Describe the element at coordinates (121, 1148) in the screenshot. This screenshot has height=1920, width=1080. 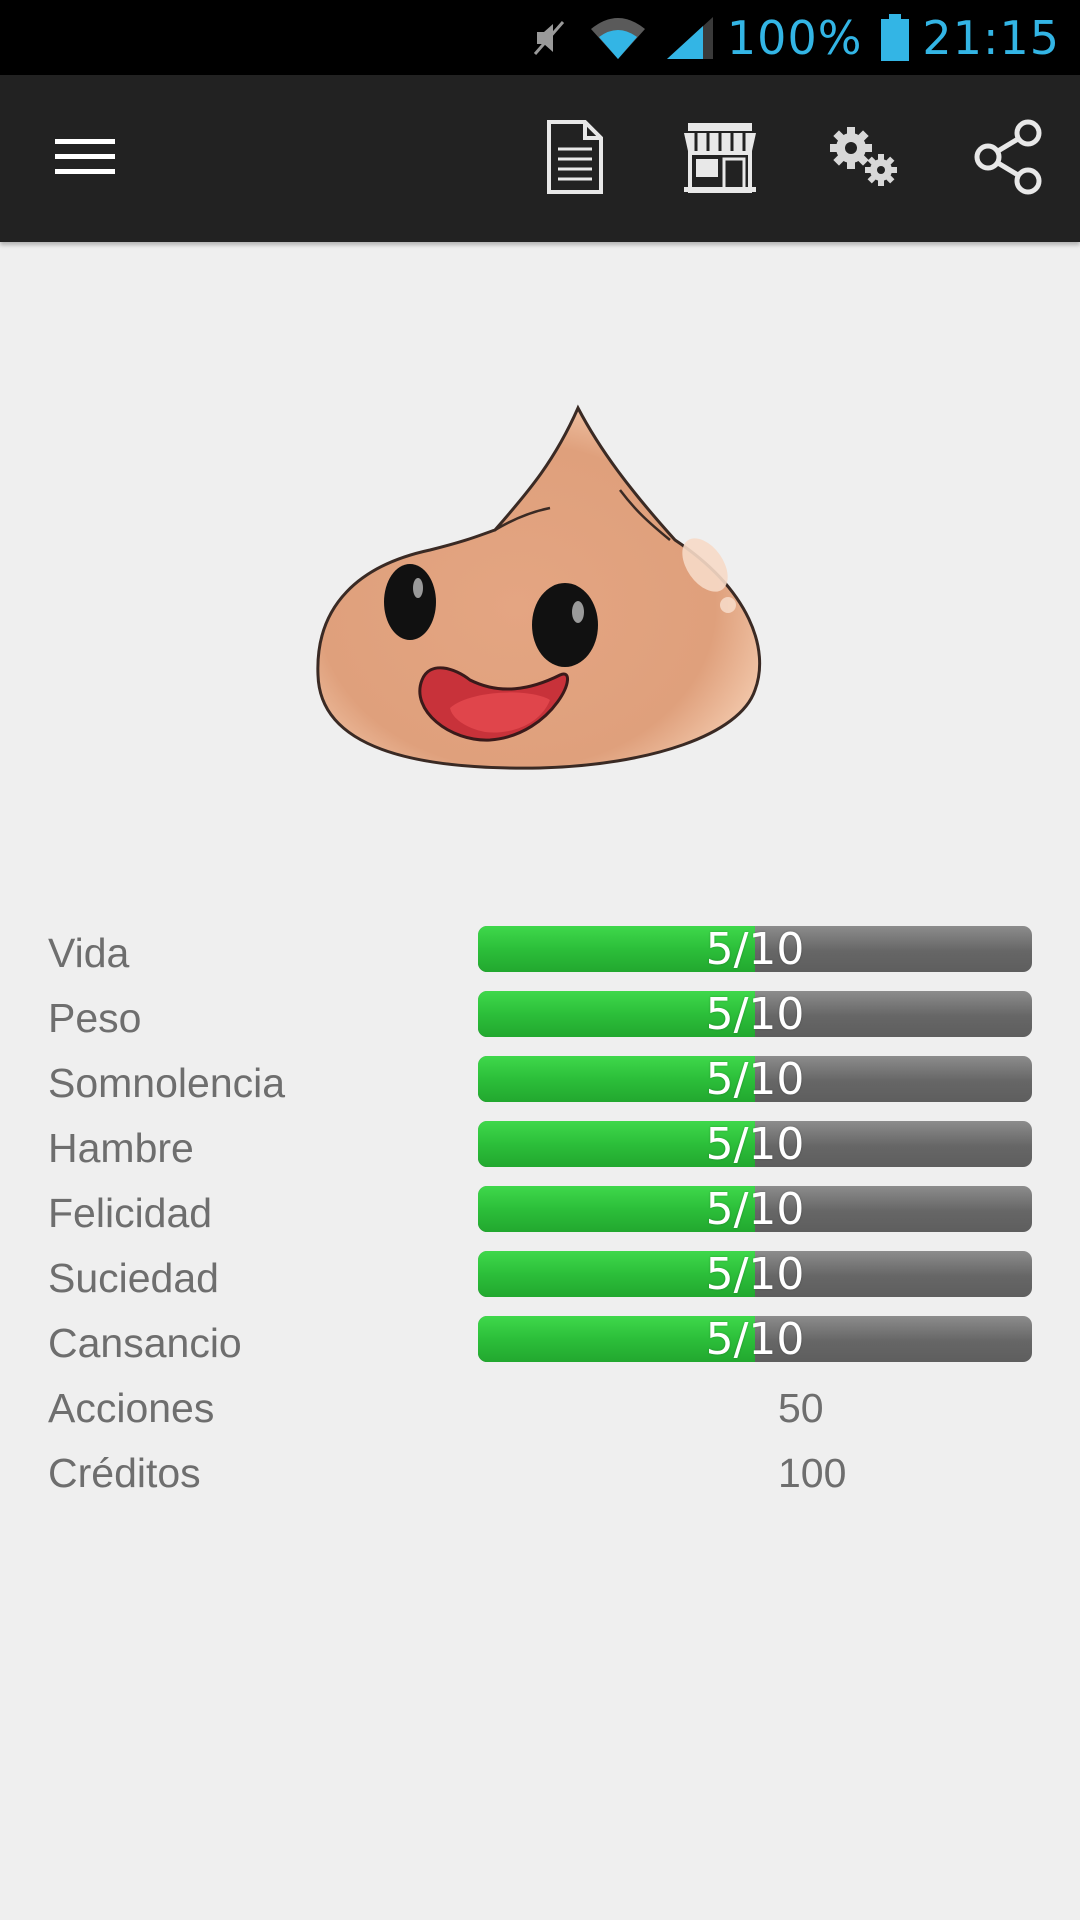
I see `stat-label: Hambre` at that location.